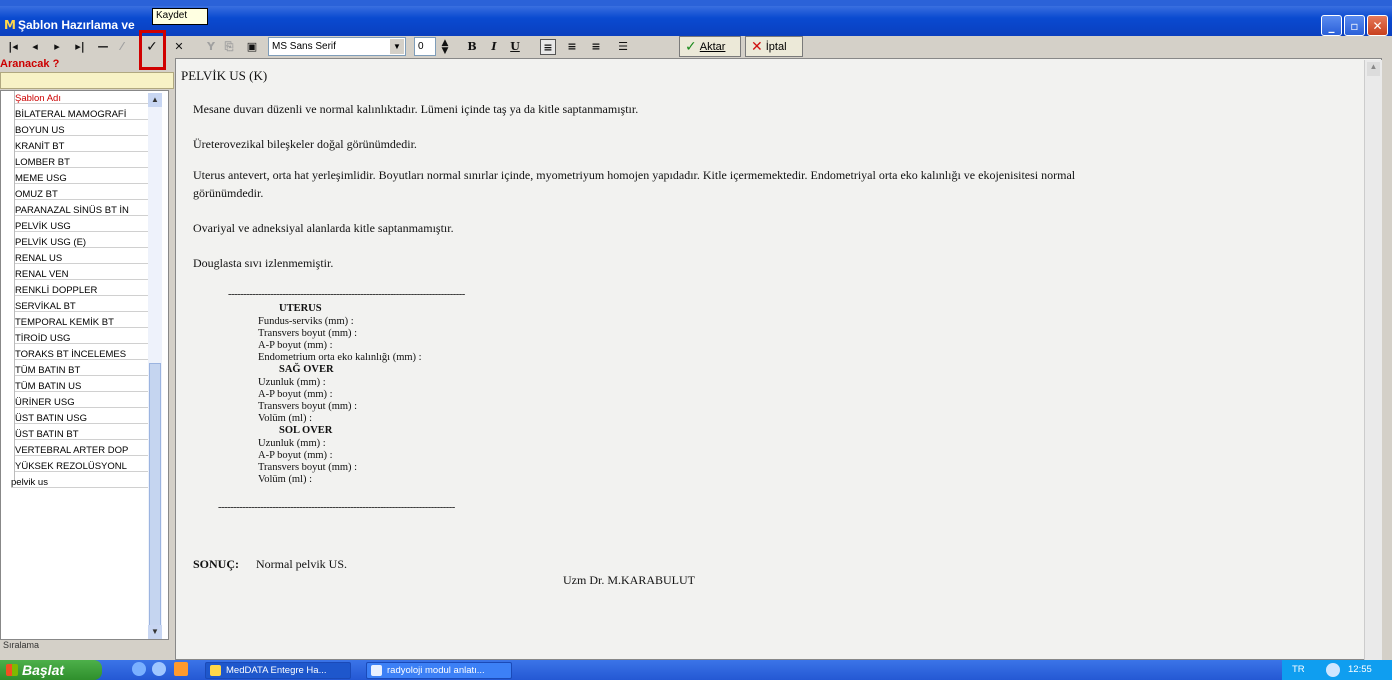  What do you see at coordinates (292, 443) in the screenshot?
I see `sol-over-row: Uzunluk (mm) :` at bounding box center [292, 443].